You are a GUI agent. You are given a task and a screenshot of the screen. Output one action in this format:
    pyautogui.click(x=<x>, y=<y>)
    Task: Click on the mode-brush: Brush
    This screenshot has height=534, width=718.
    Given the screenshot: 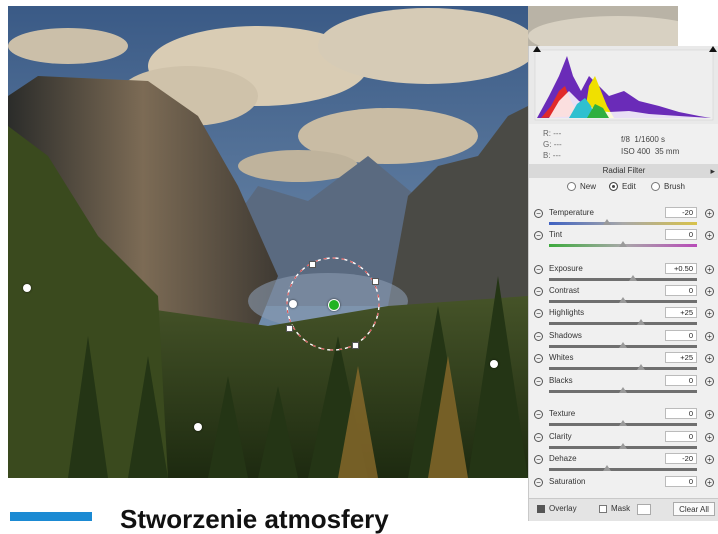 What is the action you would take?
    pyautogui.click(x=668, y=186)
    